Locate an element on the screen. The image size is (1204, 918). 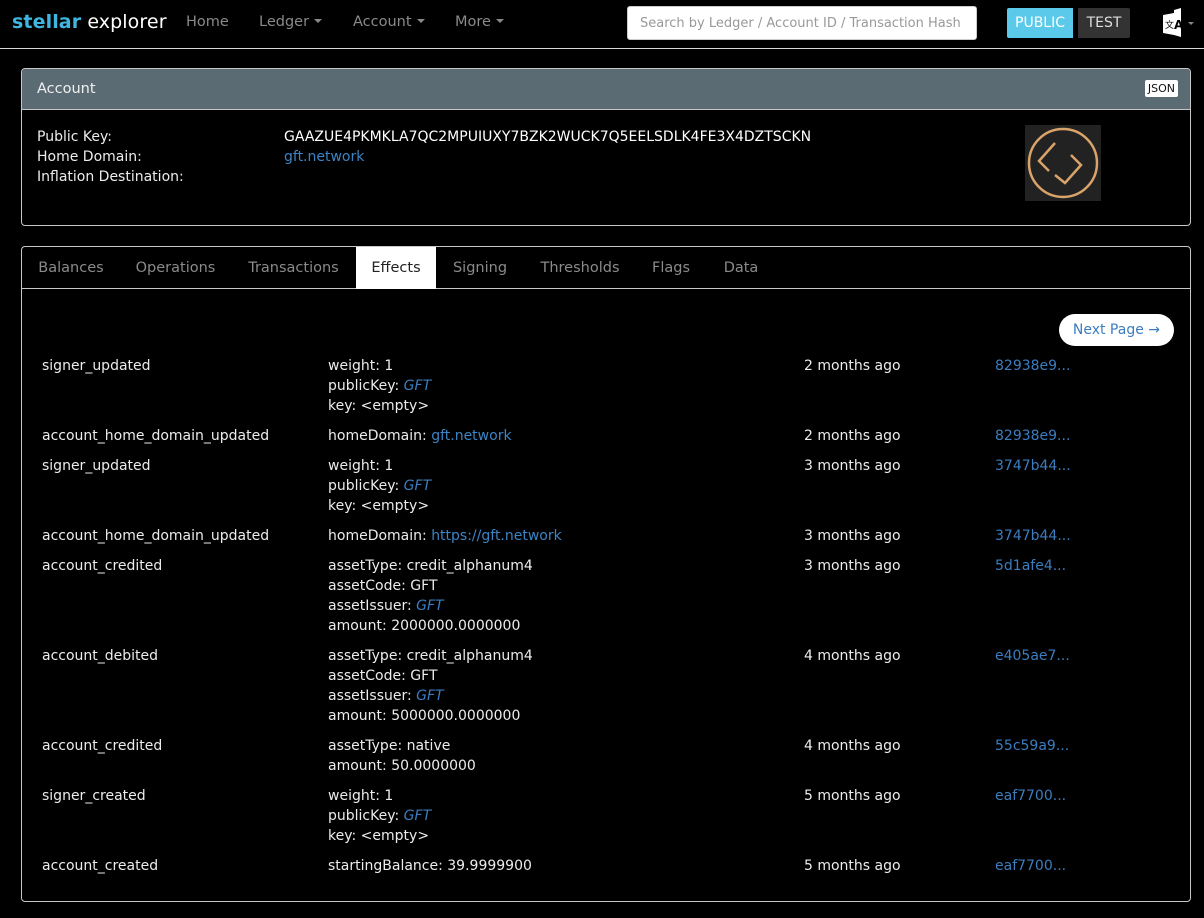
effect-type: account_debited is located at coordinates (100, 656).